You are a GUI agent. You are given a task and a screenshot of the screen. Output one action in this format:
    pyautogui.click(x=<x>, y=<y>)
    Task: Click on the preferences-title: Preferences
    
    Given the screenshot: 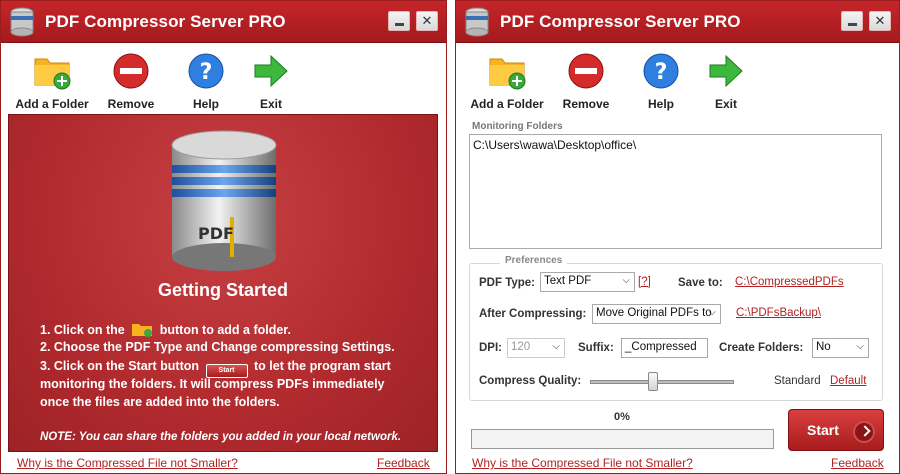 What is the action you would take?
    pyautogui.click(x=534, y=260)
    